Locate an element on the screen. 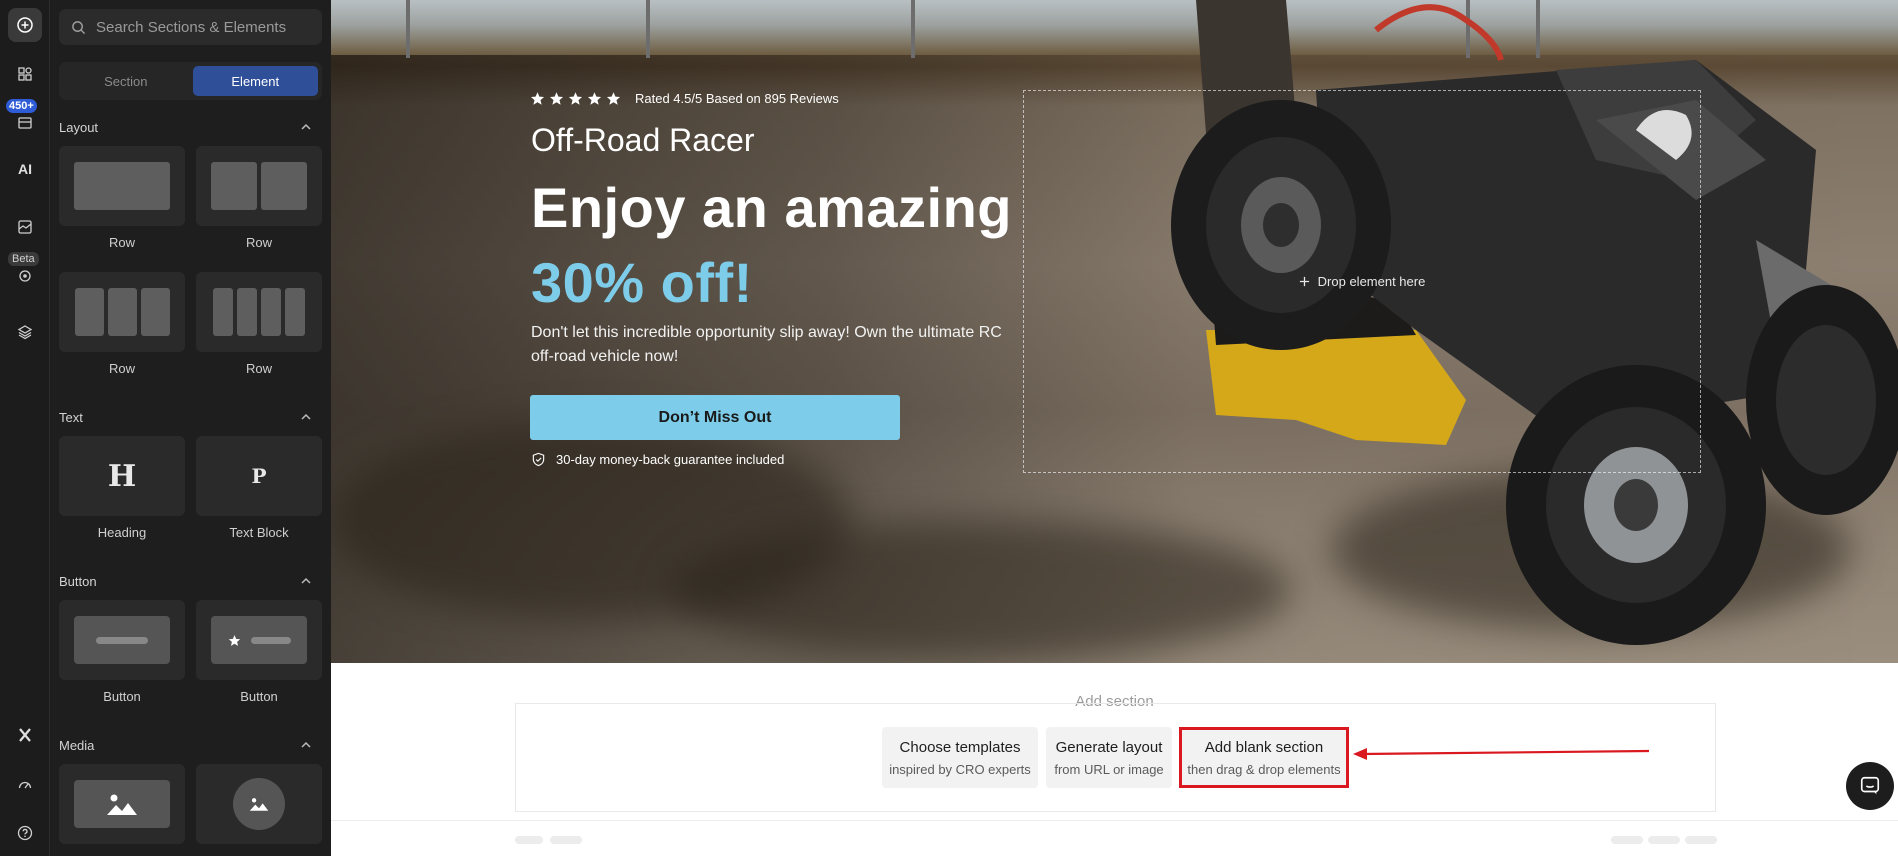  ai-label: AI is located at coordinates (25, 169).